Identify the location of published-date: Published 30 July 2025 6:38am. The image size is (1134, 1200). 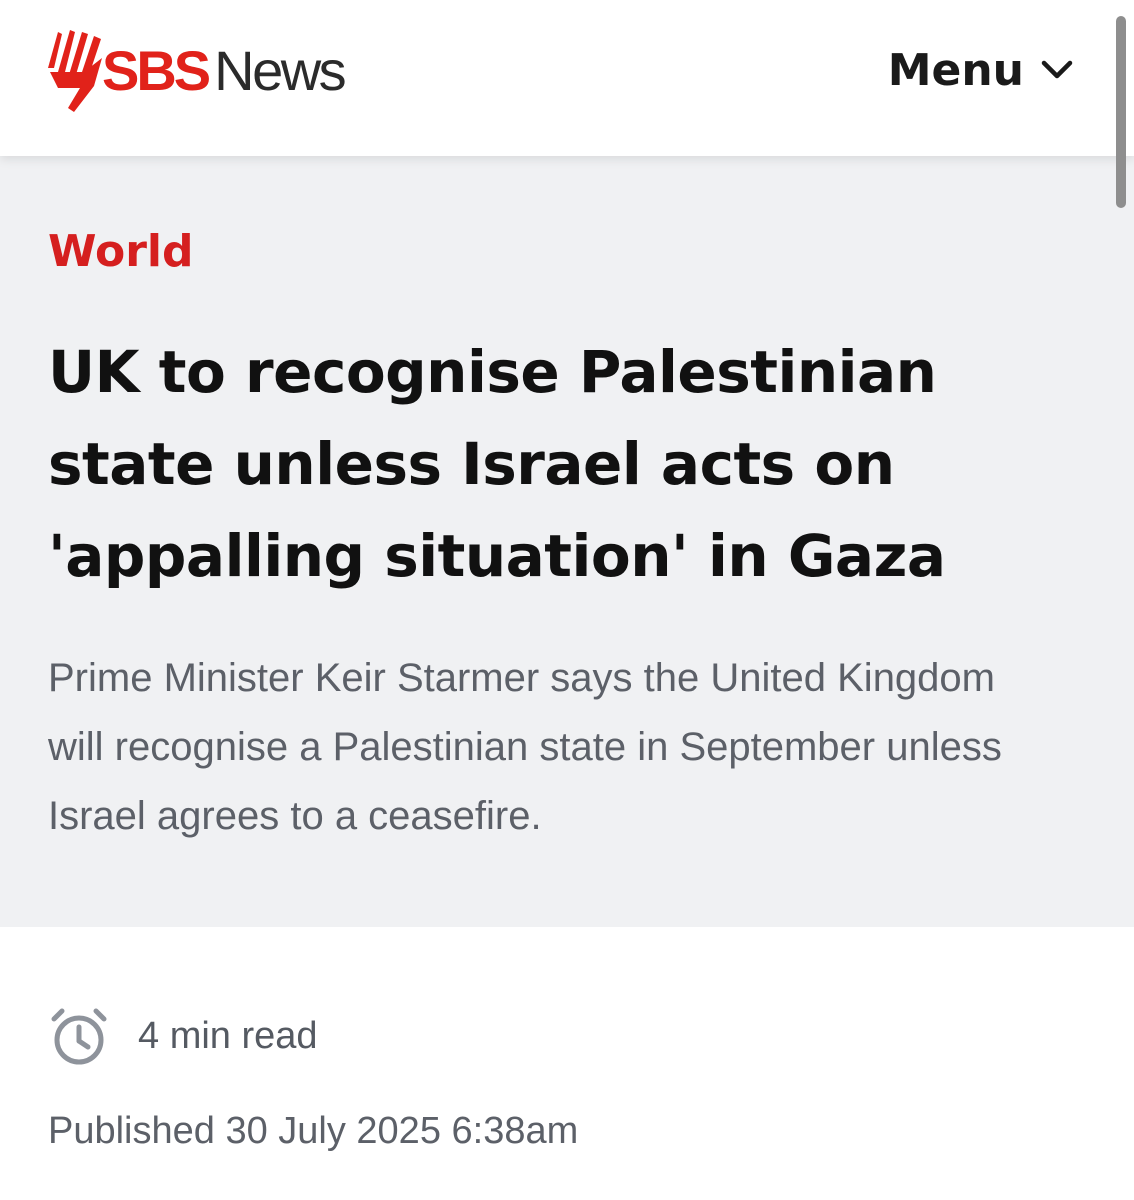
(313, 1131).